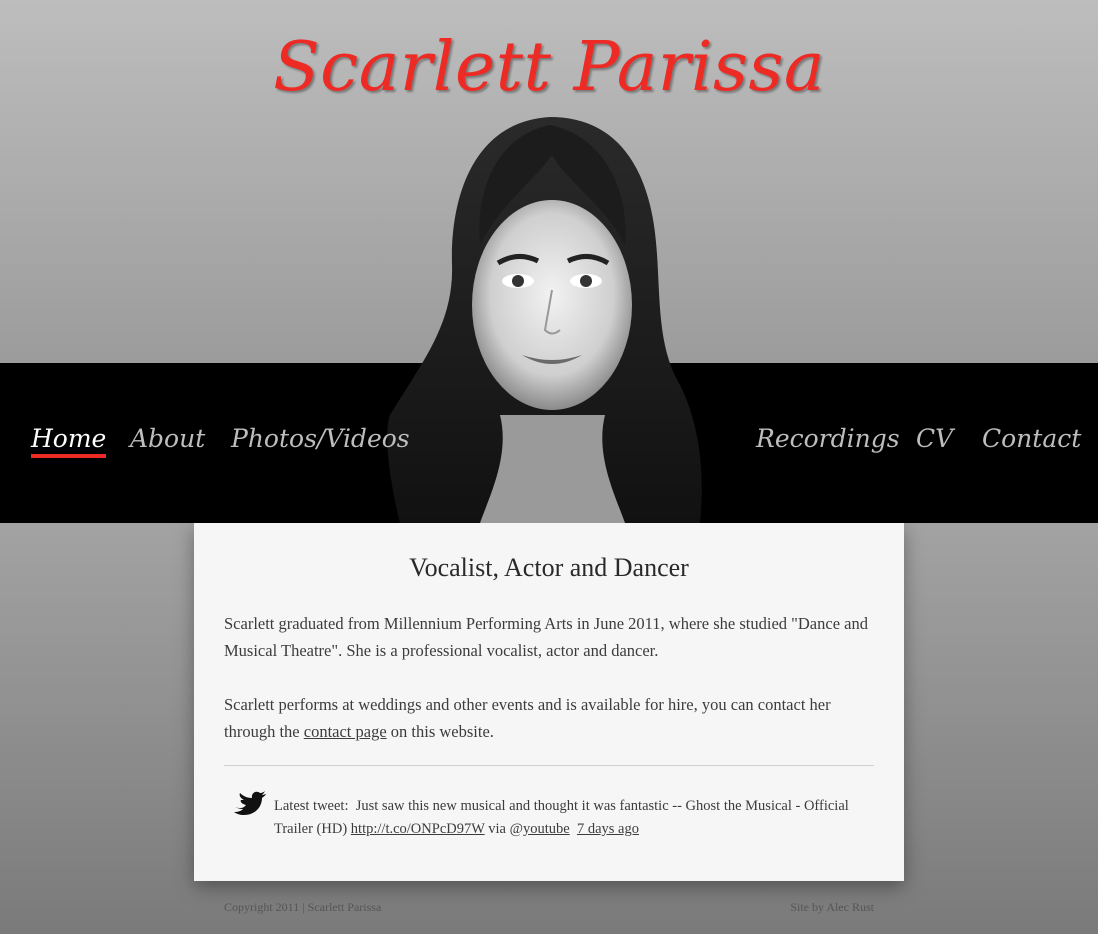 This screenshot has height=934, width=1098. I want to click on tweet-handle-link: youtube, so click(546, 829).